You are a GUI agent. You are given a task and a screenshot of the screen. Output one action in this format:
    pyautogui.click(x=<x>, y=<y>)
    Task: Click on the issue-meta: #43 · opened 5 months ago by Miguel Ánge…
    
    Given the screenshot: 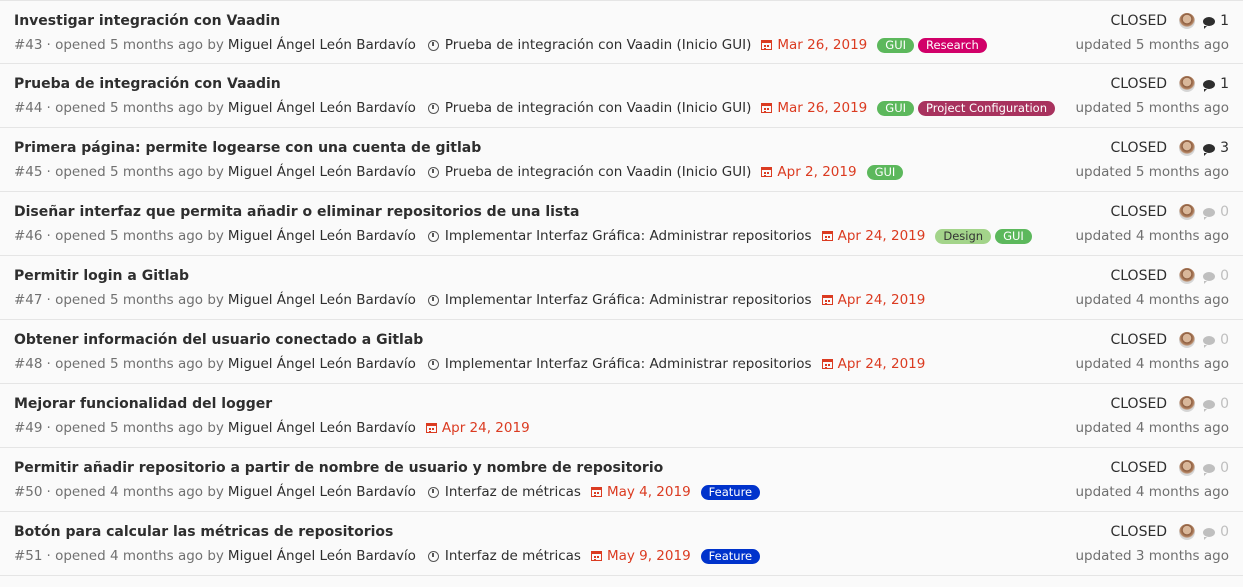 What is the action you would take?
    pyautogui.click(x=502, y=45)
    